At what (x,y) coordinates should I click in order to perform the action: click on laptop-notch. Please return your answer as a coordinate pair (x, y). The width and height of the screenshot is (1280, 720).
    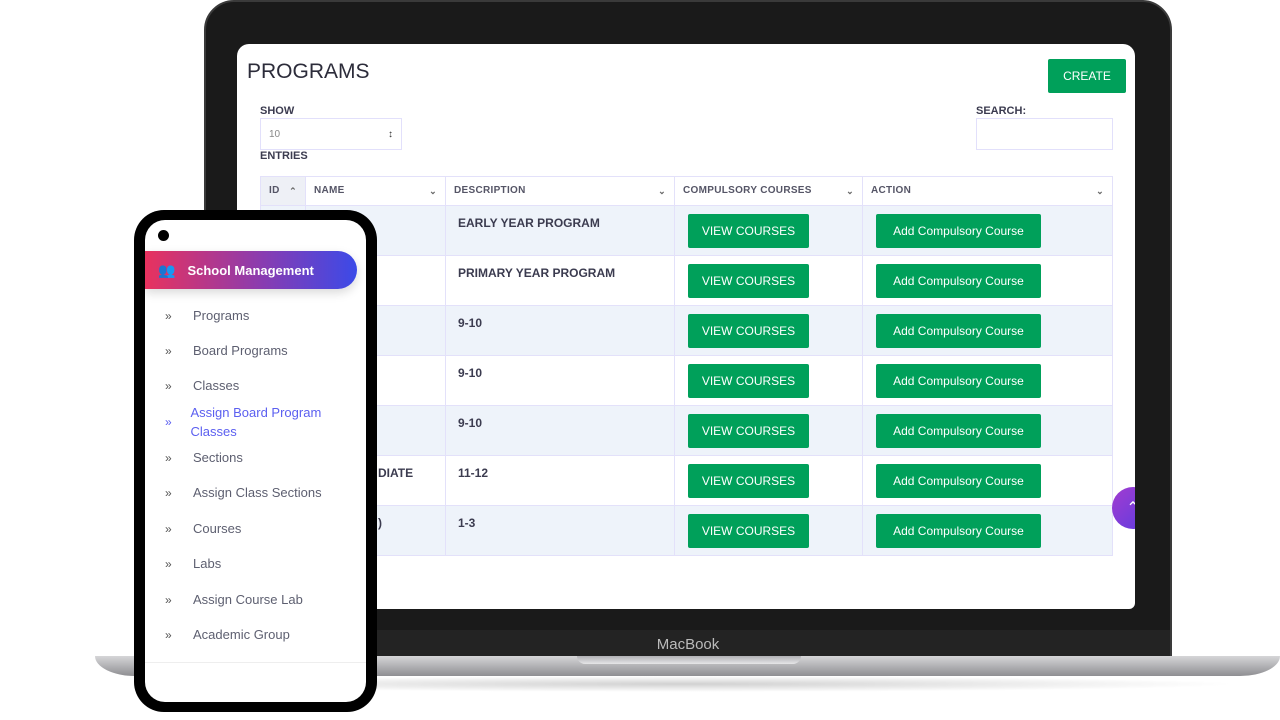
    Looking at the image, I should click on (689, 660).